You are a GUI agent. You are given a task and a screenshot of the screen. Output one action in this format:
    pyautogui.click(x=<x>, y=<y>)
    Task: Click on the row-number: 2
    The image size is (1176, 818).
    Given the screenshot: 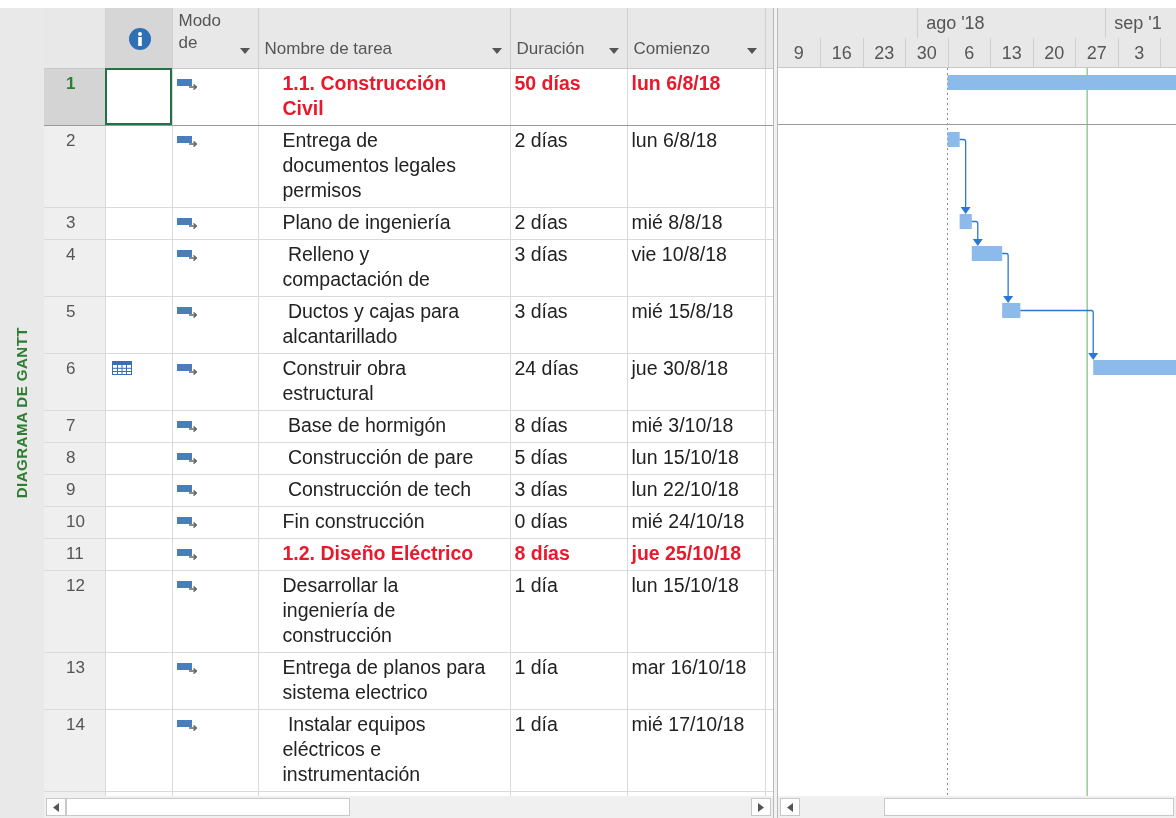 What is the action you would take?
    pyautogui.click(x=74, y=166)
    